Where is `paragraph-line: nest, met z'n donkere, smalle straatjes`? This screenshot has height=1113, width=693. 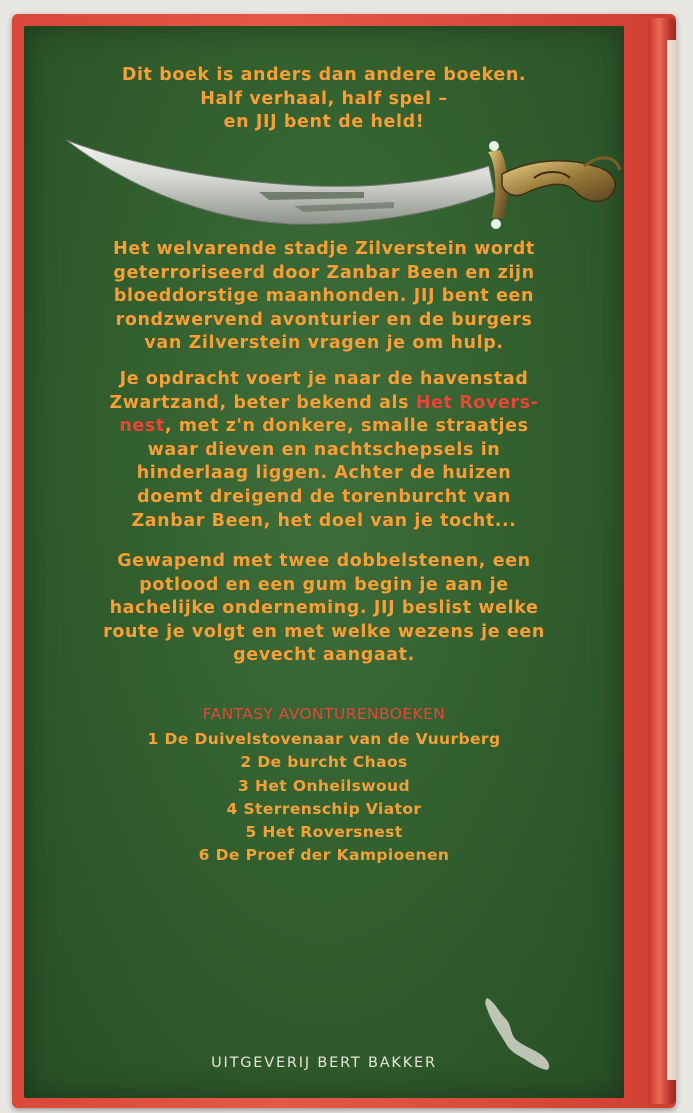 paragraph-line: nest, met z'n donkere, smalle straatjes is located at coordinates (324, 427).